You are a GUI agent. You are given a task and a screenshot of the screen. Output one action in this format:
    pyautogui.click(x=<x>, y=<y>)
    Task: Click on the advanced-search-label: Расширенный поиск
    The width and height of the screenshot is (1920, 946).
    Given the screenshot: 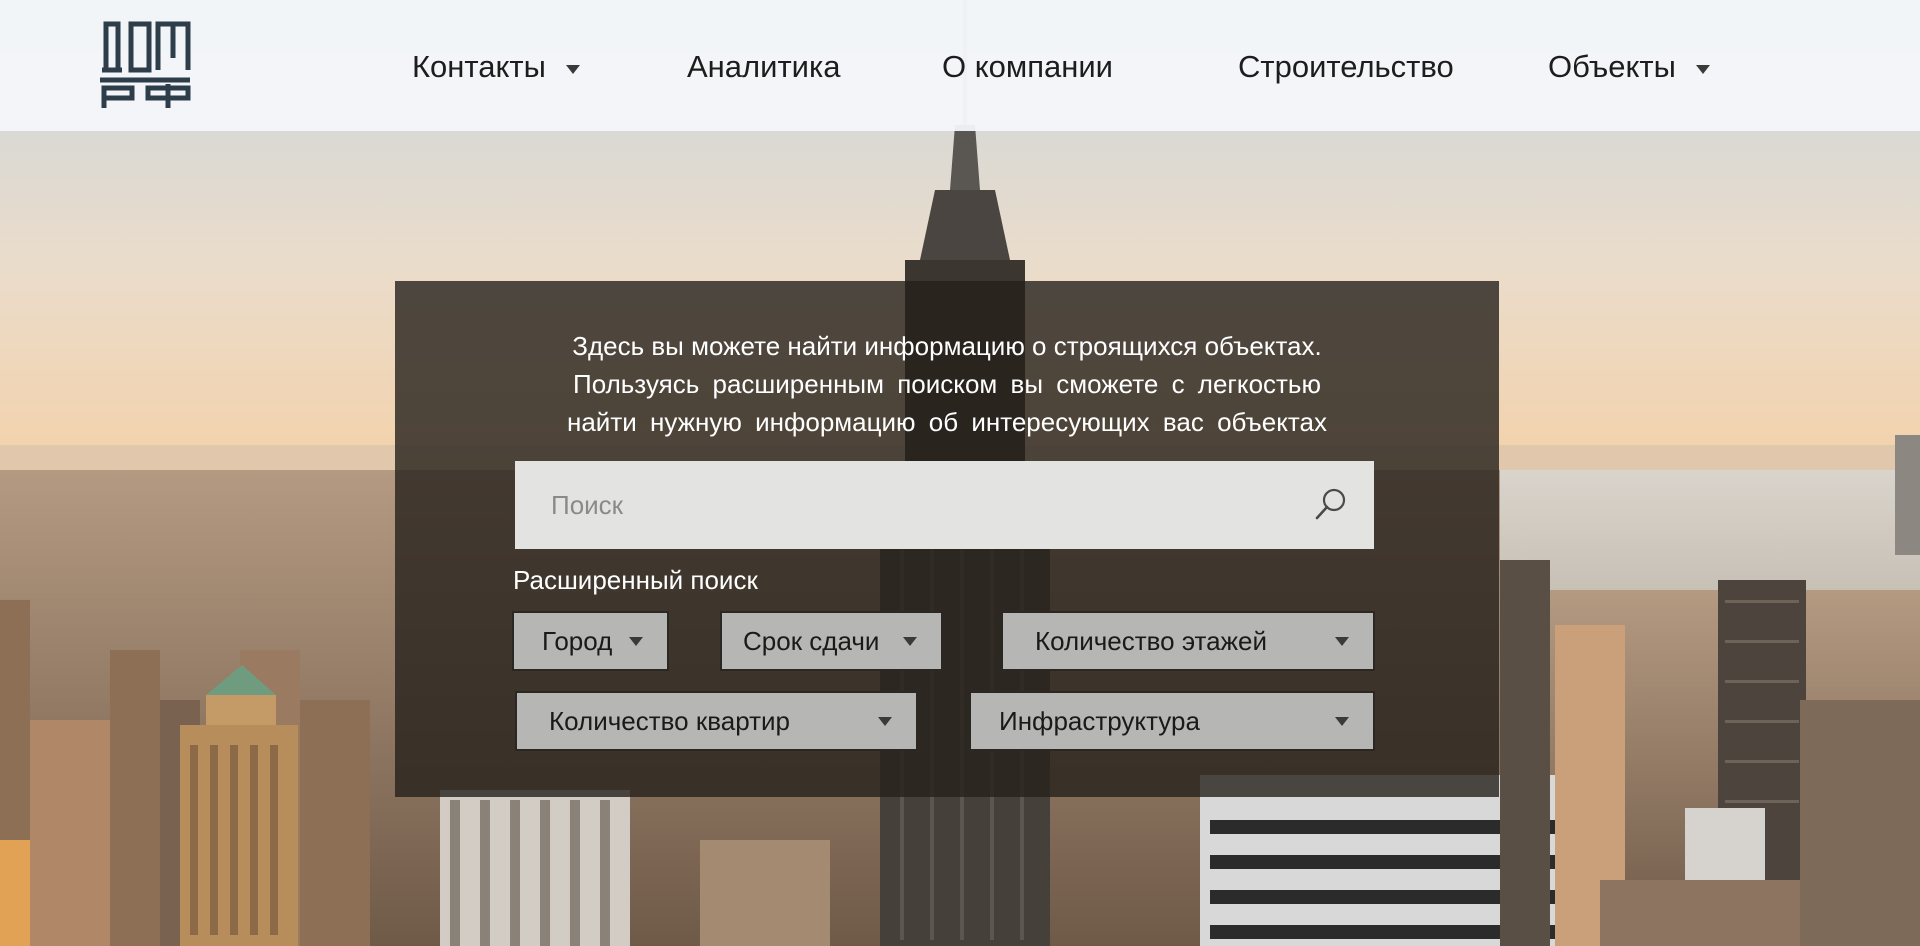 What is the action you would take?
    pyautogui.click(x=635, y=580)
    